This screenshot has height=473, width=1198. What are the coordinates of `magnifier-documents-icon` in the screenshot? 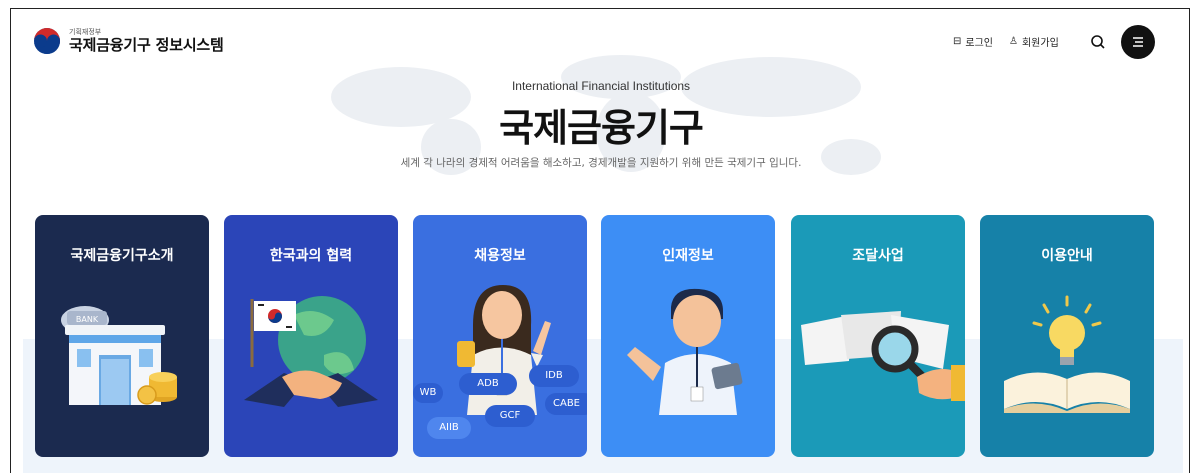 It's located at (883, 356).